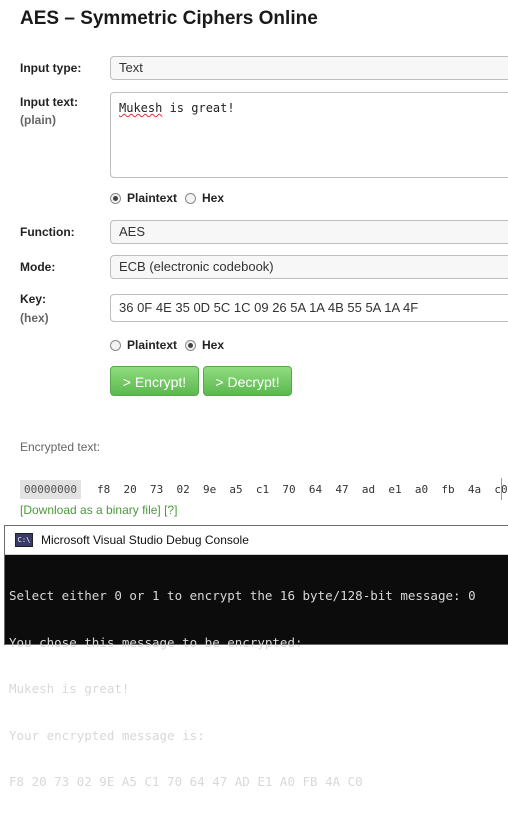  What do you see at coordinates (38, 267) in the screenshot?
I see `mode-label: Mode:` at bounding box center [38, 267].